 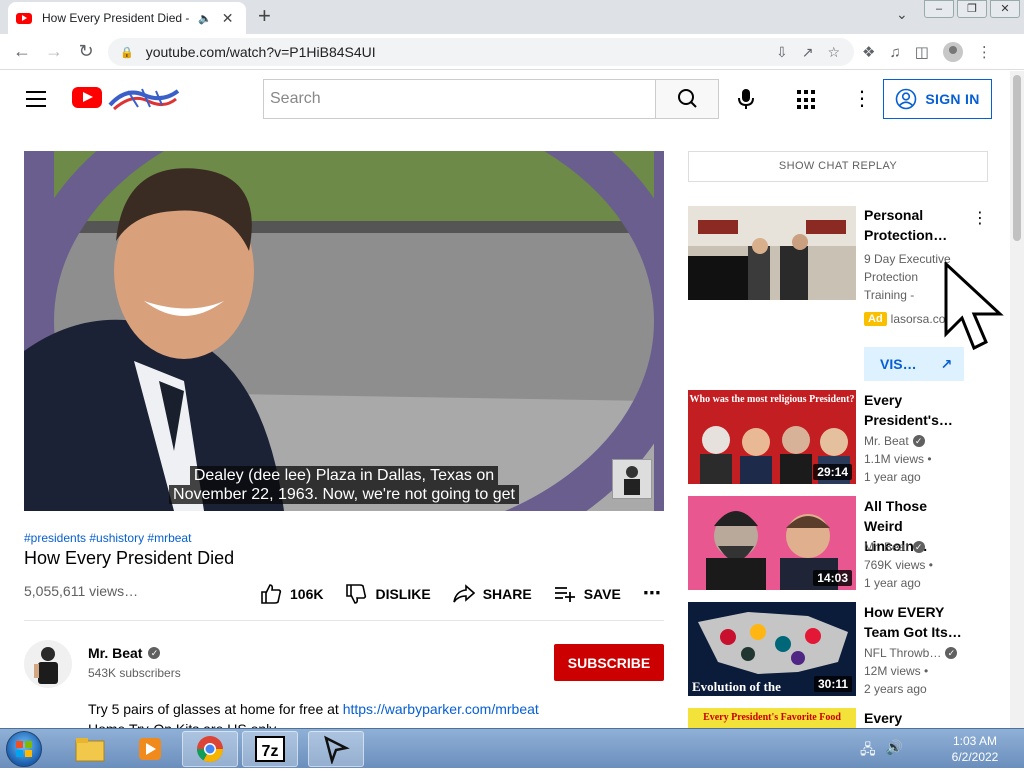 What do you see at coordinates (980, 218) in the screenshot?
I see `ad-more-icon: ⋮` at bounding box center [980, 218].